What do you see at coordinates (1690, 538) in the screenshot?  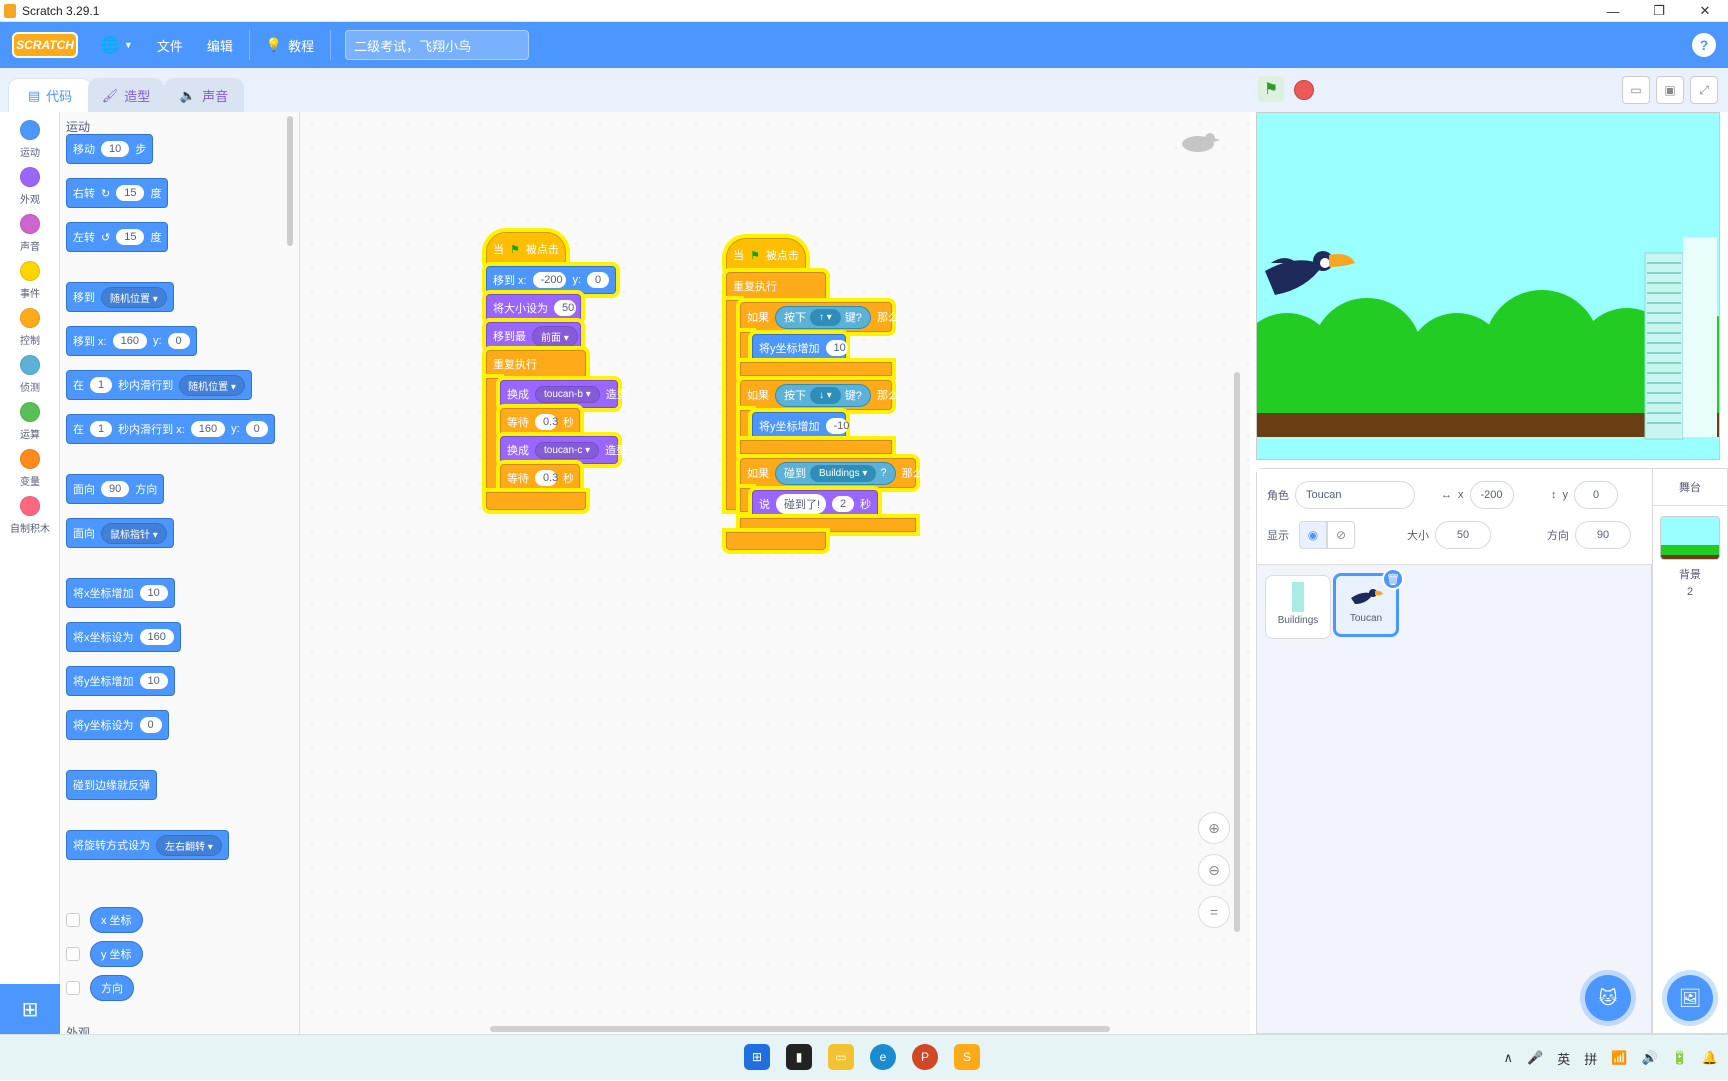 I see `backdrop-thumbnail` at bounding box center [1690, 538].